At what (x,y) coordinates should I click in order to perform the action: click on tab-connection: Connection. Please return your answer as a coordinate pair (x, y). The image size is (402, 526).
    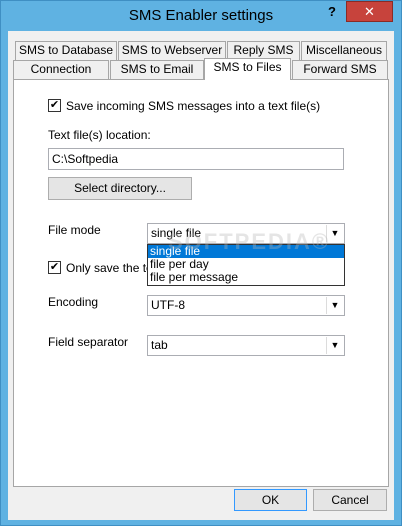
    Looking at the image, I should click on (61, 69).